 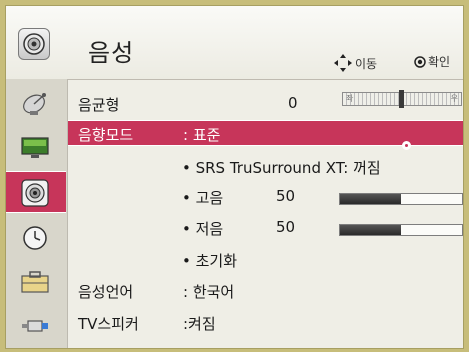 I want to click on dpad-icon, so click(x=343, y=63).